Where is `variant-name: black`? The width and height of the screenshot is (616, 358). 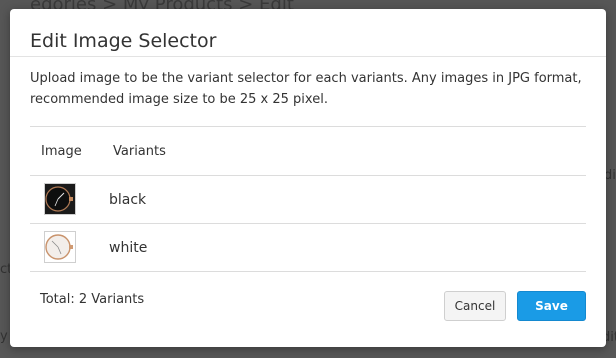
variant-name: black is located at coordinates (128, 200).